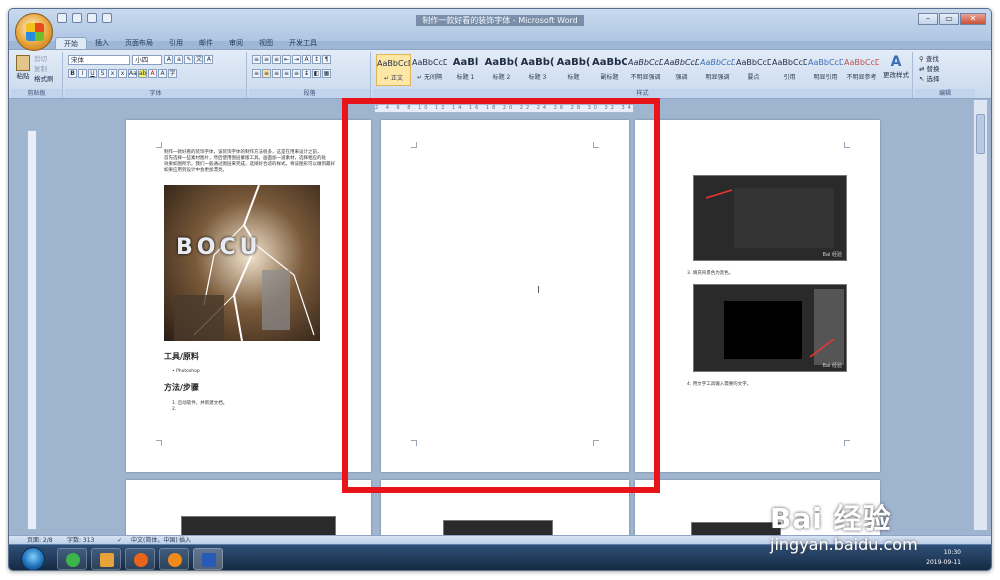 This screenshot has height=580, width=1000. What do you see at coordinates (256, 73) in the screenshot?
I see `align-left-icon: ≡` at bounding box center [256, 73].